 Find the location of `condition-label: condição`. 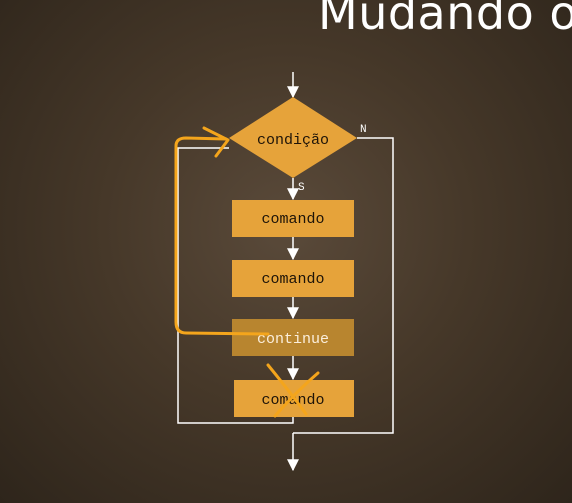

condition-label: condição is located at coordinates (293, 140).